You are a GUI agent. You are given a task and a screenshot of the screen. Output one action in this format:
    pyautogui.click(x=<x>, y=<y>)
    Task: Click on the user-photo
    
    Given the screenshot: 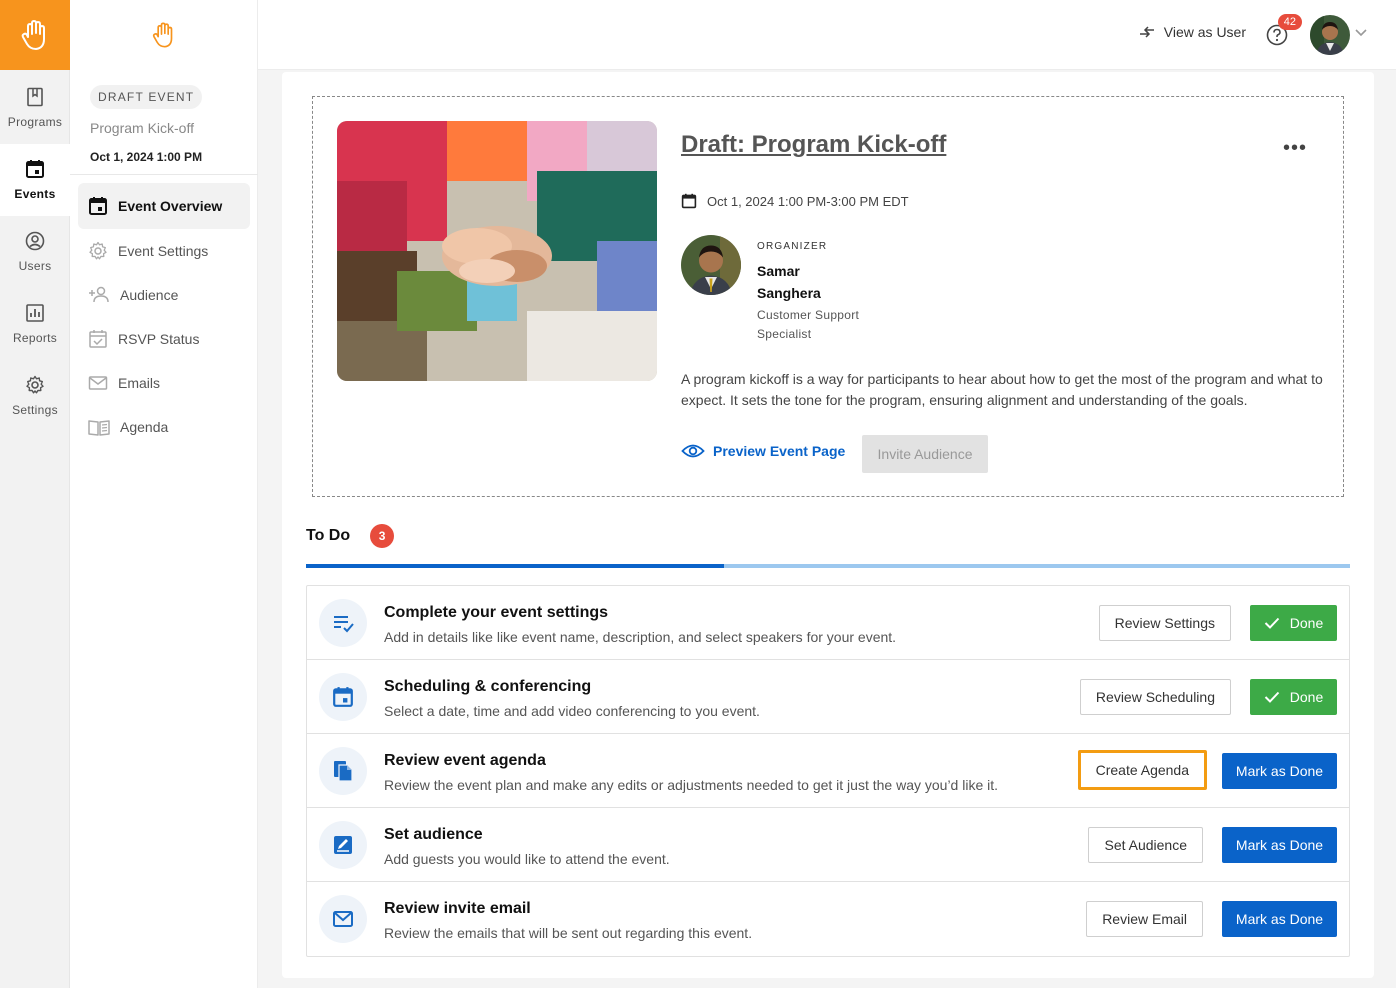 What is the action you would take?
    pyautogui.click(x=1330, y=35)
    